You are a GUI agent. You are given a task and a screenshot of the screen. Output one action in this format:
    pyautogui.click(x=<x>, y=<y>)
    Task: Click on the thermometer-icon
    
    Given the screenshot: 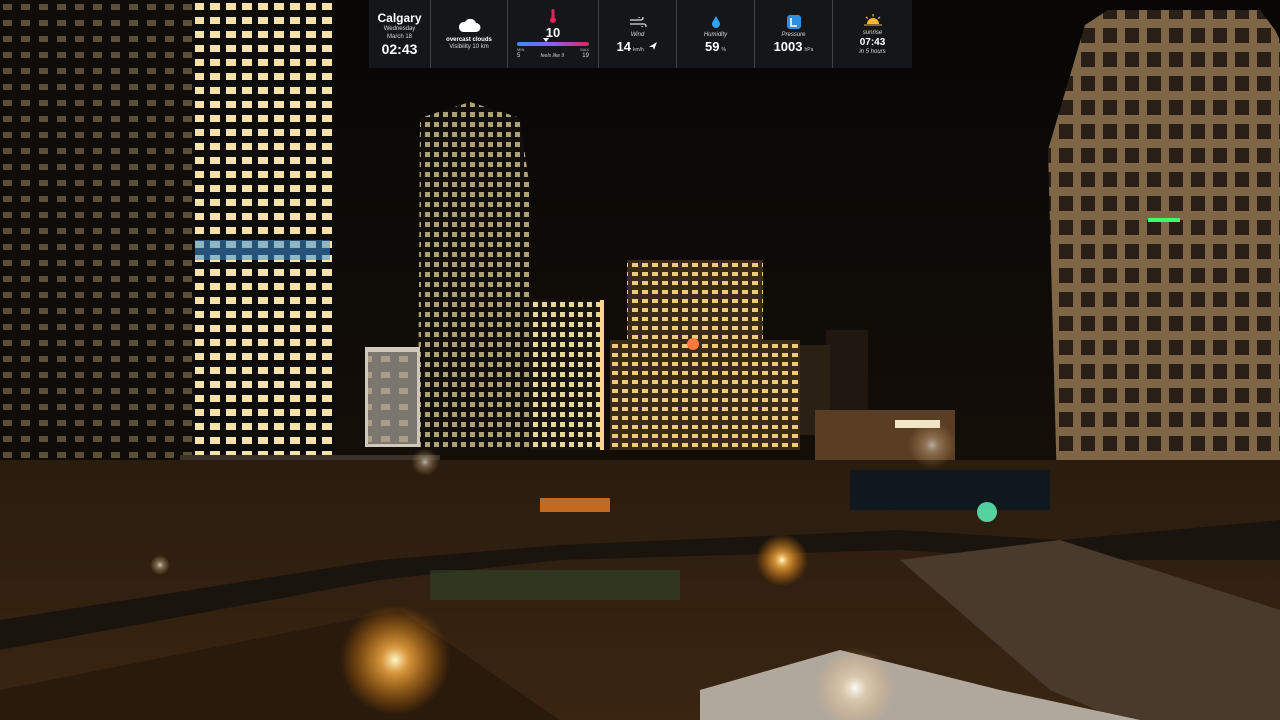 What is the action you would take?
    pyautogui.click(x=553, y=16)
    